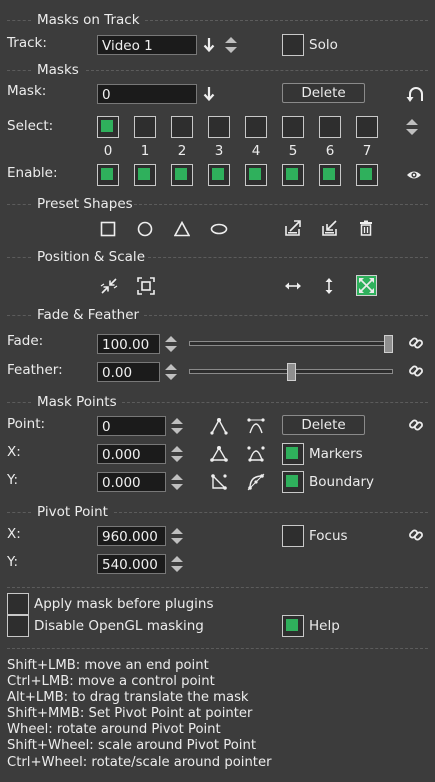 The height and width of the screenshot is (782, 435). What do you see at coordinates (293, 45) in the screenshot?
I see `solo-checkbox` at bounding box center [293, 45].